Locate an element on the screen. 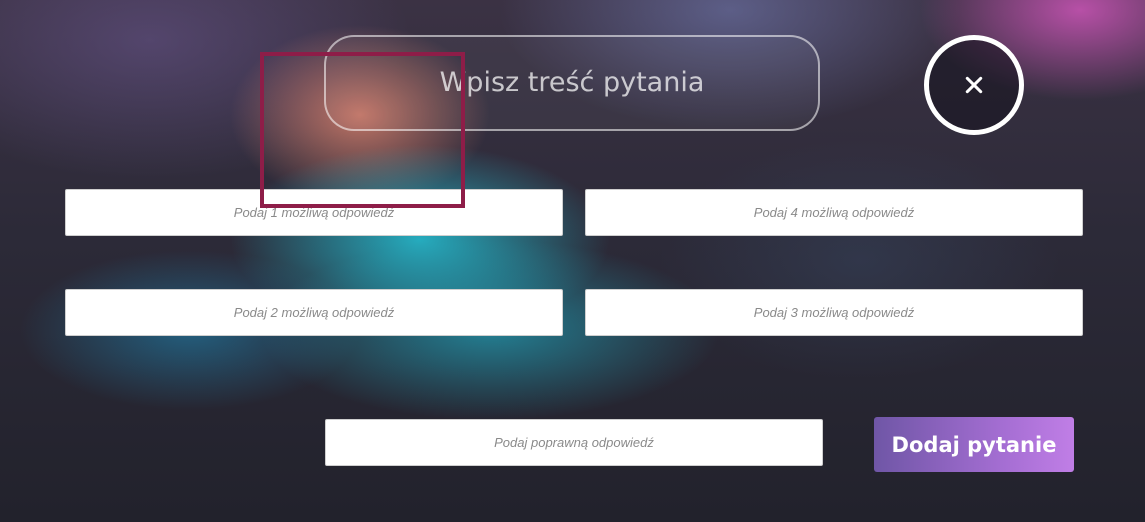 The image size is (1145, 522). close-icon is located at coordinates (974, 85).